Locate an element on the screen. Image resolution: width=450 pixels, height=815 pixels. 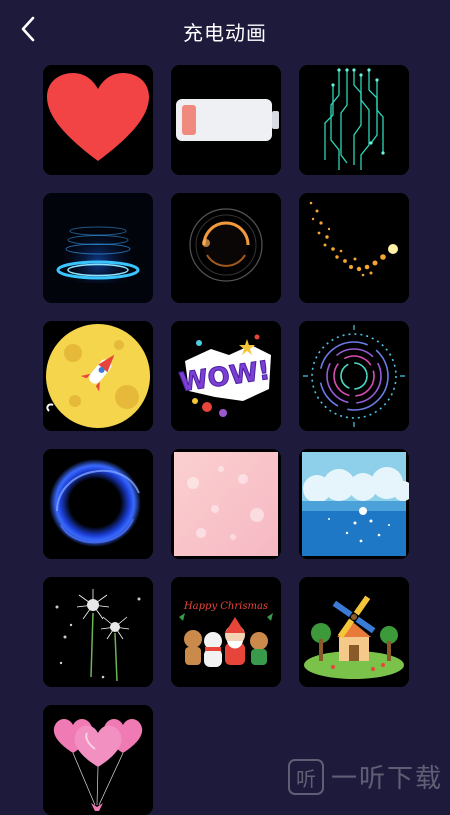
yiting-logo-icon: 听 is located at coordinates (306, 777).